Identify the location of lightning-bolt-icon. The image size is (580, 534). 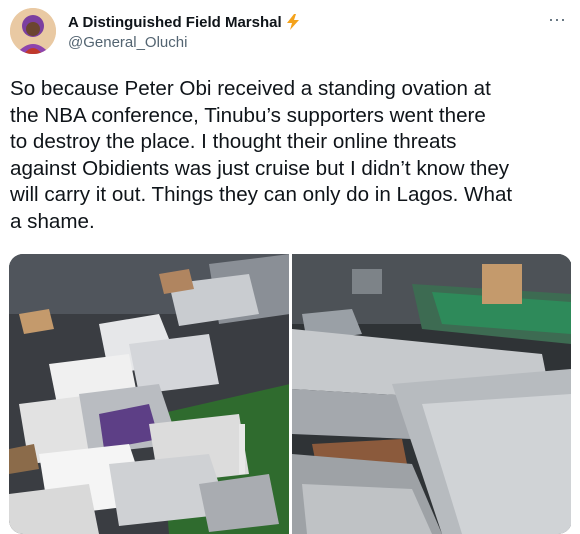
(293, 22).